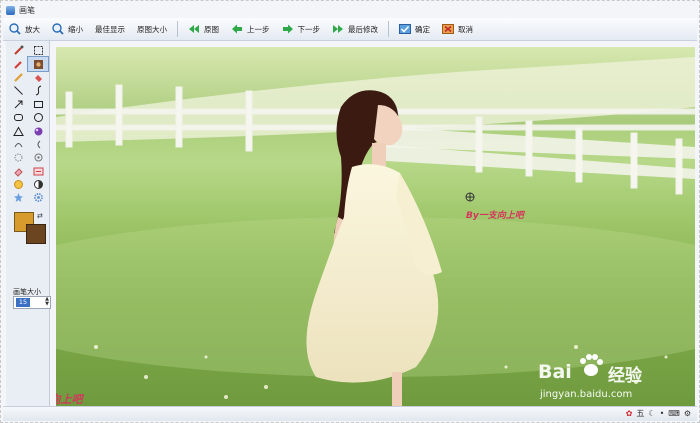 The image size is (700, 423). I want to click on rounded-rectangle-icon, so click(18, 118).